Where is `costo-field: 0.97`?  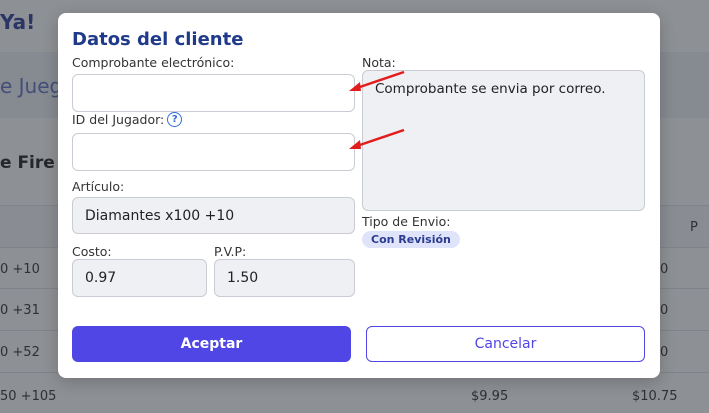 costo-field: 0.97 is located at coordinates (139, 278).